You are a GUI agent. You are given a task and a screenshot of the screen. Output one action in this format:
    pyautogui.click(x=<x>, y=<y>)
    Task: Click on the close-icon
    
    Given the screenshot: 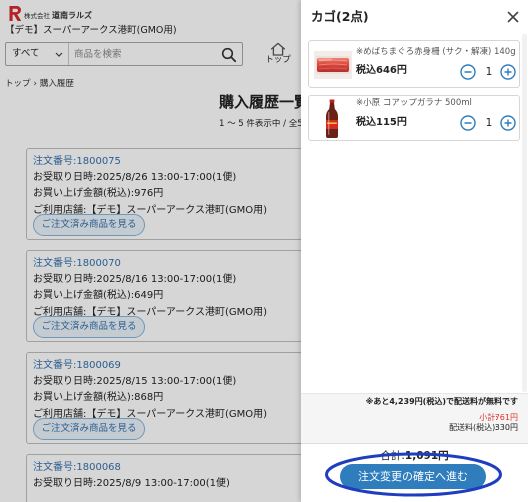 What is the action you would take?
    pyautogui.click(x=513, y=17)
    